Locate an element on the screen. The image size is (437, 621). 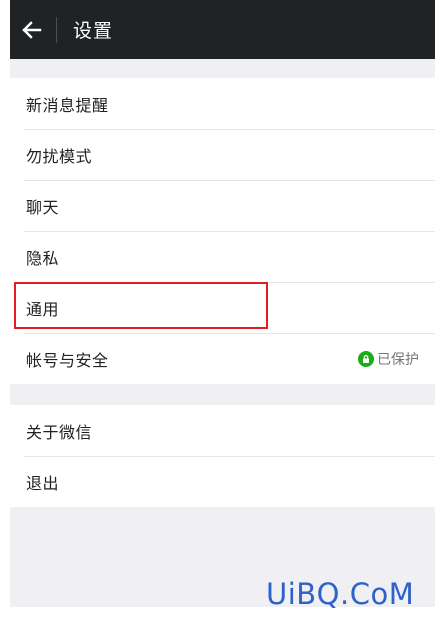
arrow-left-icon is located at coordinates (32, 29).